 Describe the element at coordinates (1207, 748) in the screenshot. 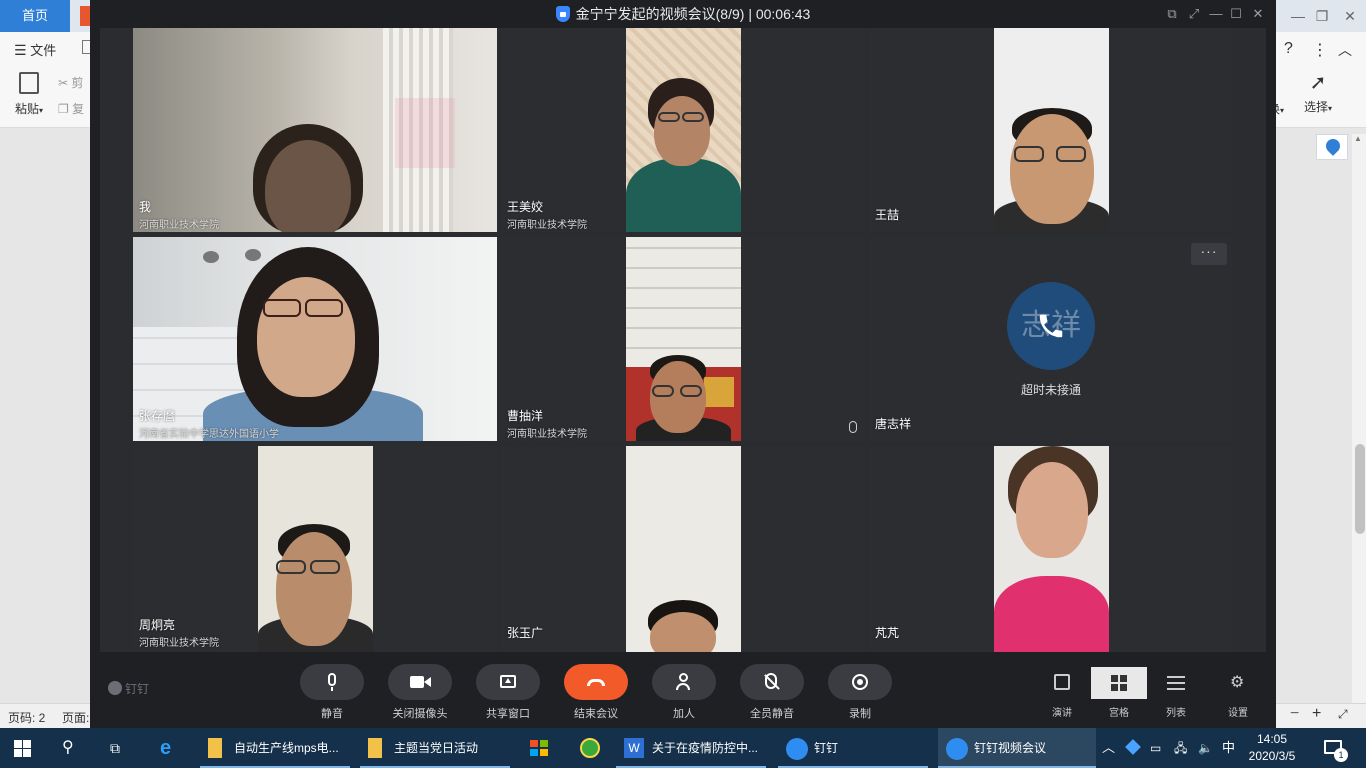

I see `volume-icon: 🔈` at that location.